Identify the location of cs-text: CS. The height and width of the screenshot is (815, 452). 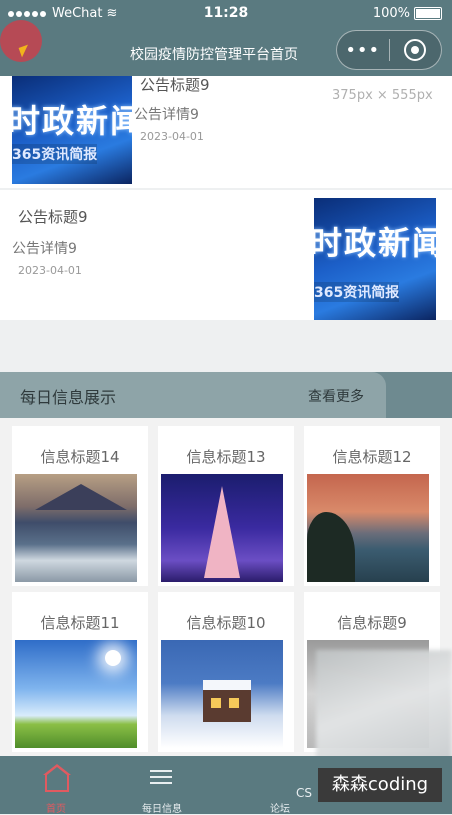
(304, 793).